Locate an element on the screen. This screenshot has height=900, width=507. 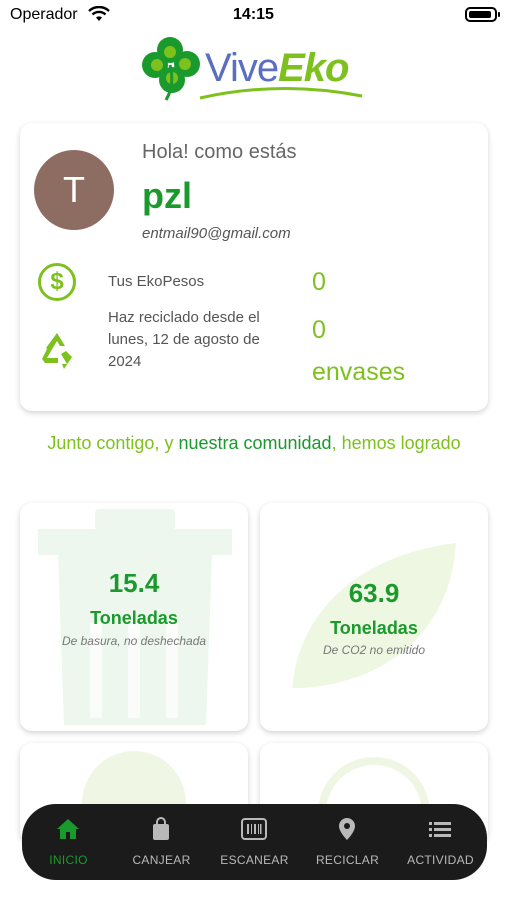
nav-item-escanear: ESCANEAR is located at coordinates (254, 842).